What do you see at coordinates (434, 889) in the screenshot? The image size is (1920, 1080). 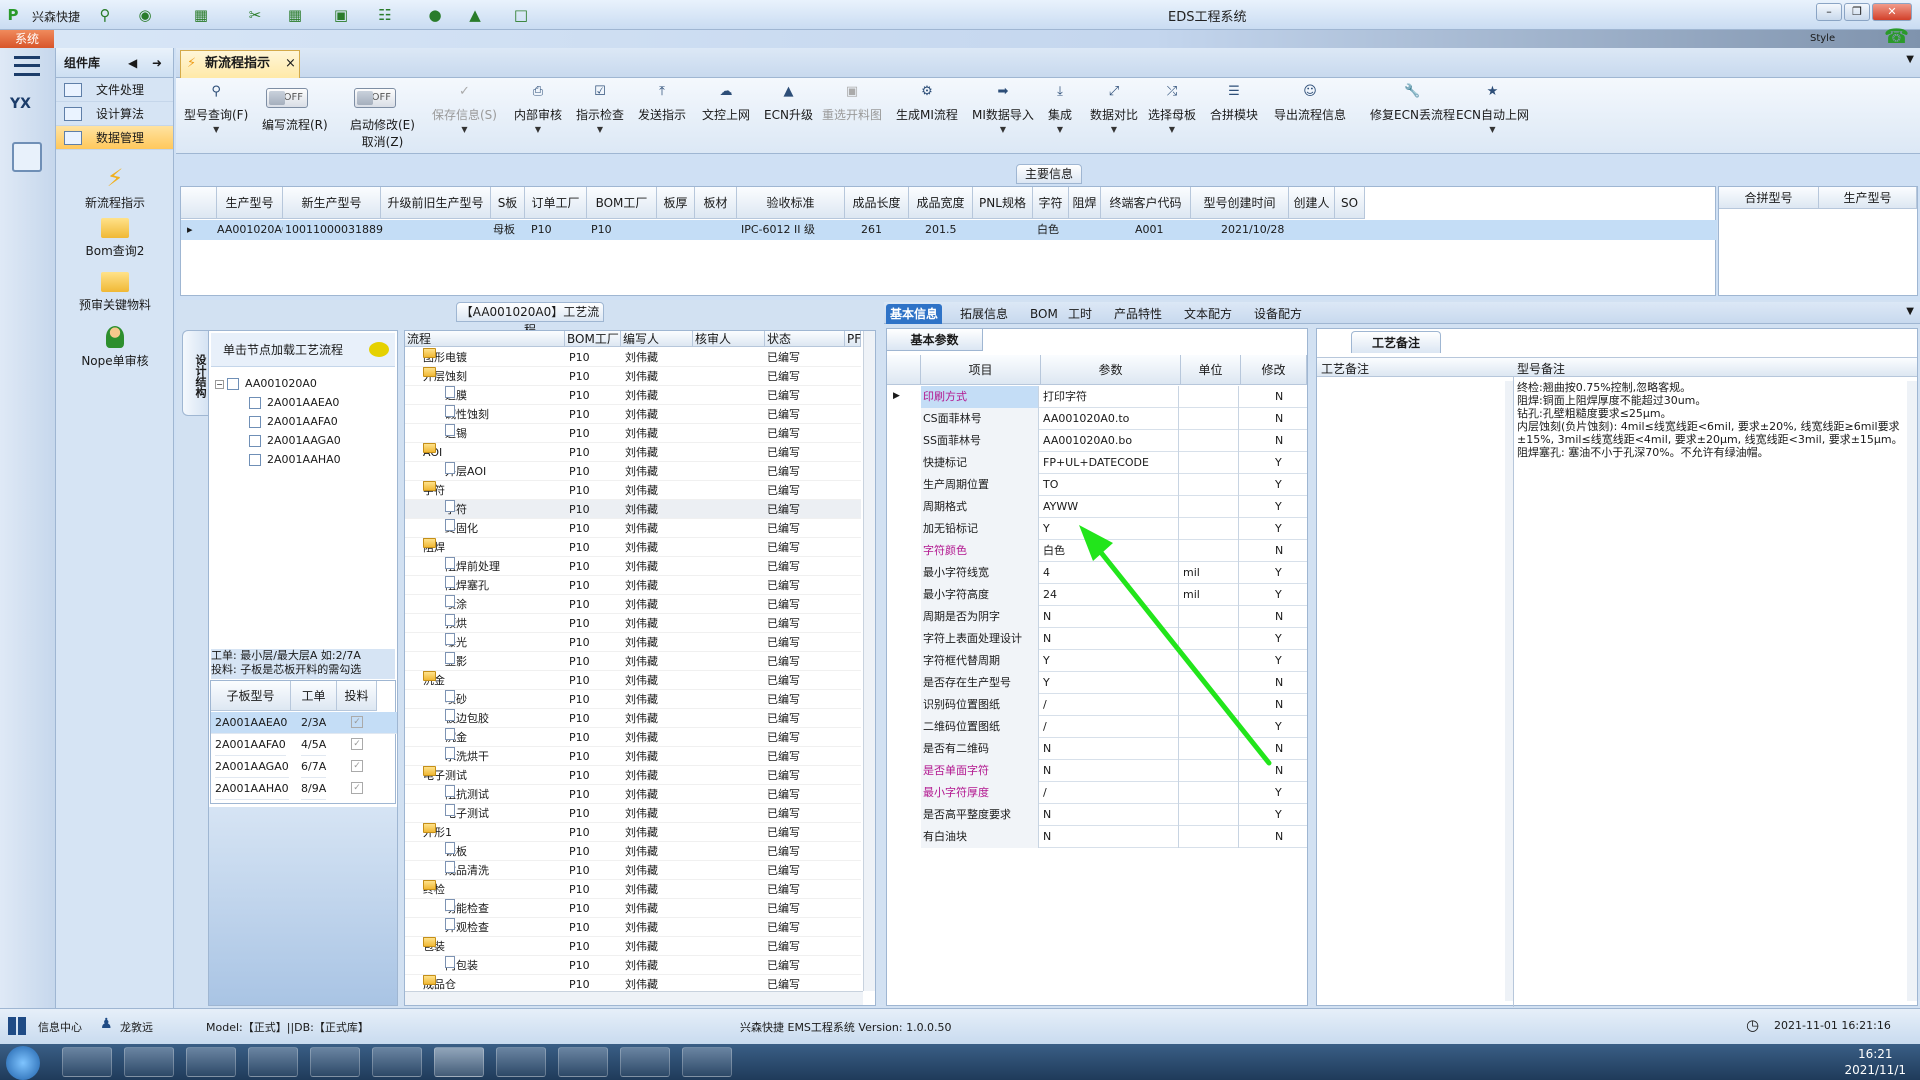 I see `process-group: −终检` at bounding box center [434, 889].